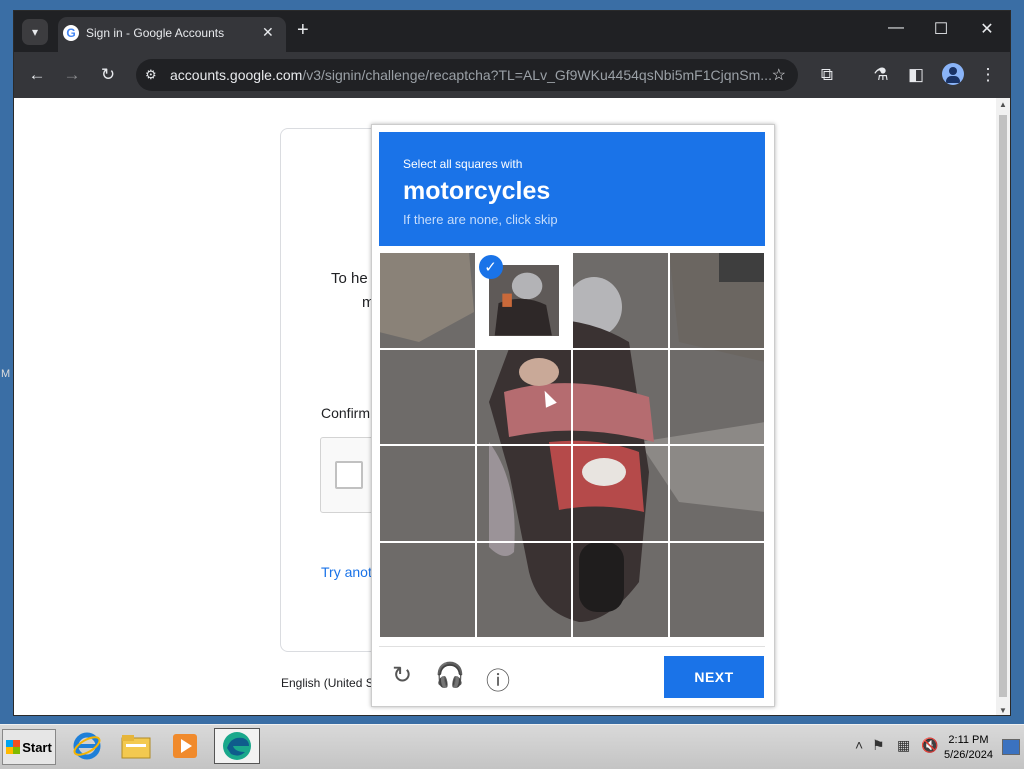  What do you see at coordinates (714, 677) in the screenshot?
I see `next-button: NEXT` at bounding box center [714, 677].